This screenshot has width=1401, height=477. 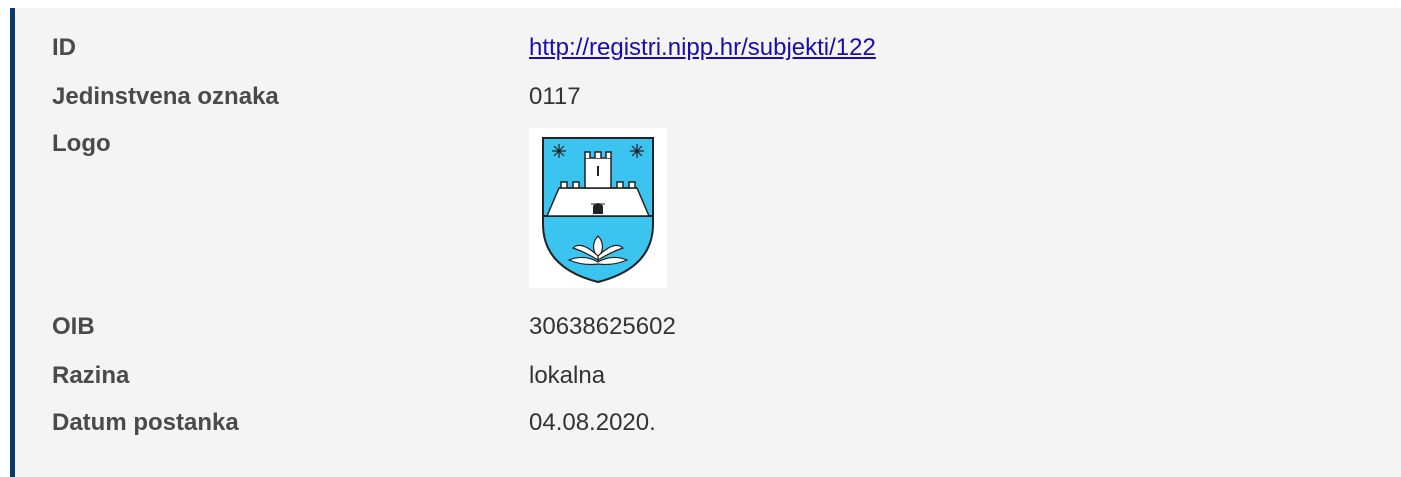 What do you see at coordinates (81, 143) in the screenshot?
I see `field-label-logo: Logo` at bounding box center [81, 143].